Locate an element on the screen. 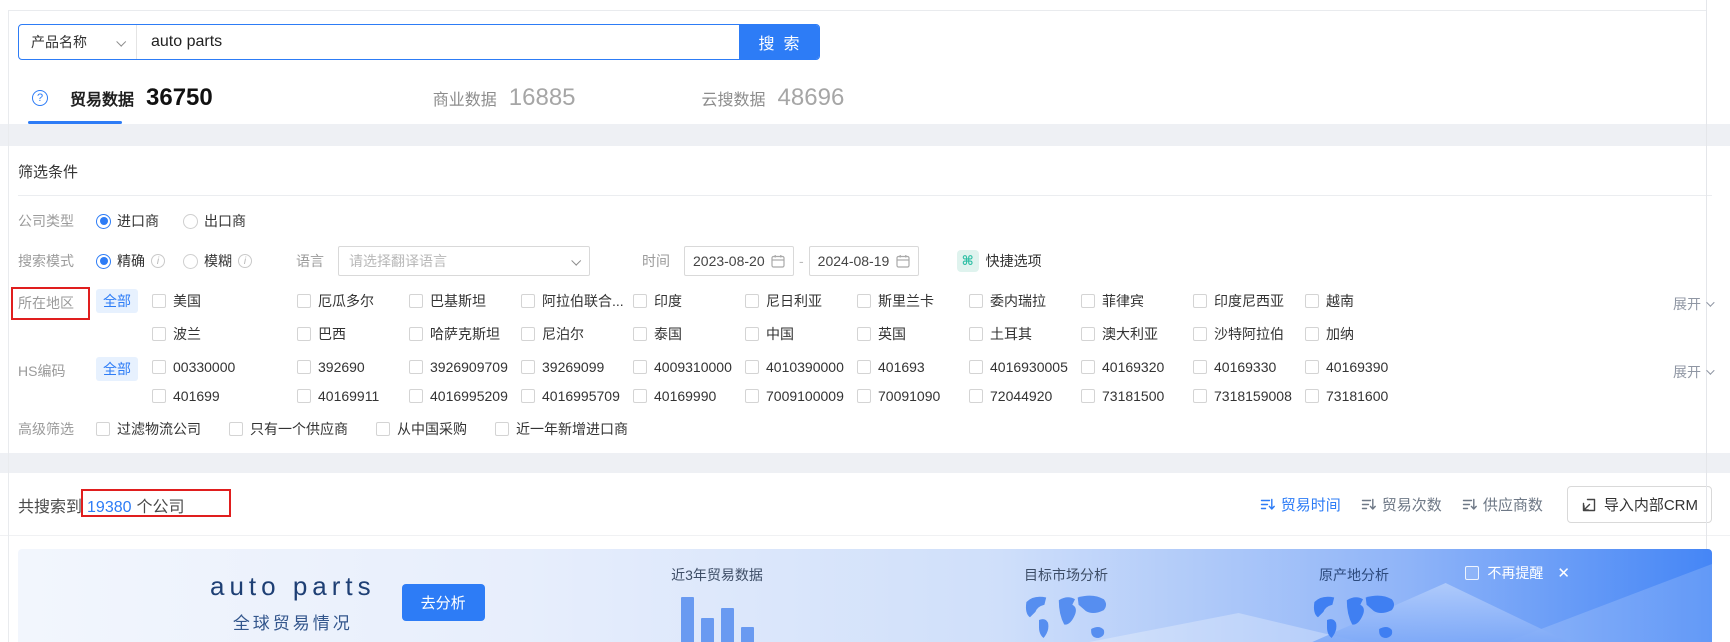  region-option: 泰国 is located at coordinates (689, 334).